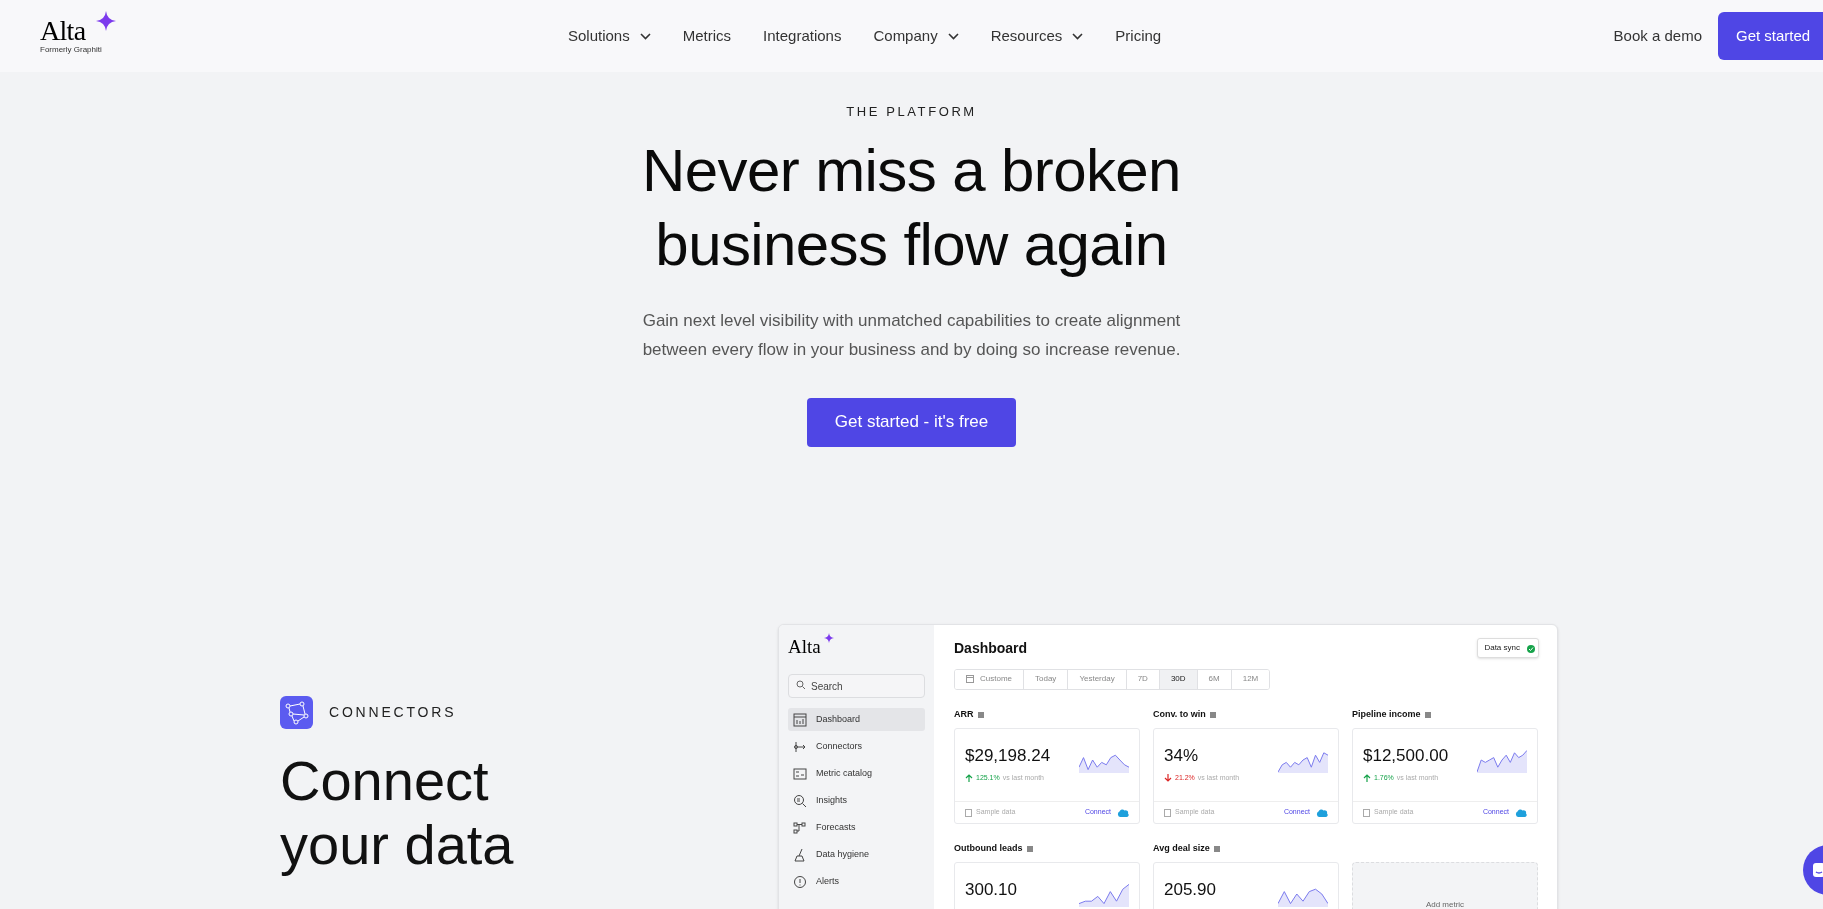  Describe the element at coordinates (1138, 36) in the screenshot. I see `nav-link: Pricing` at that location.